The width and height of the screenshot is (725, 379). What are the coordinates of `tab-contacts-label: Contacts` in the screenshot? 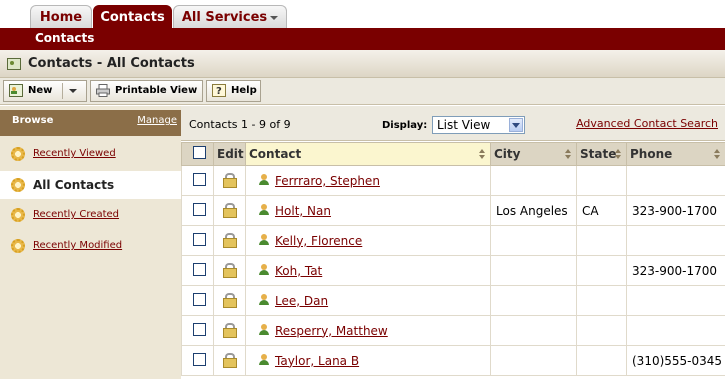 It's located at (132, 17).